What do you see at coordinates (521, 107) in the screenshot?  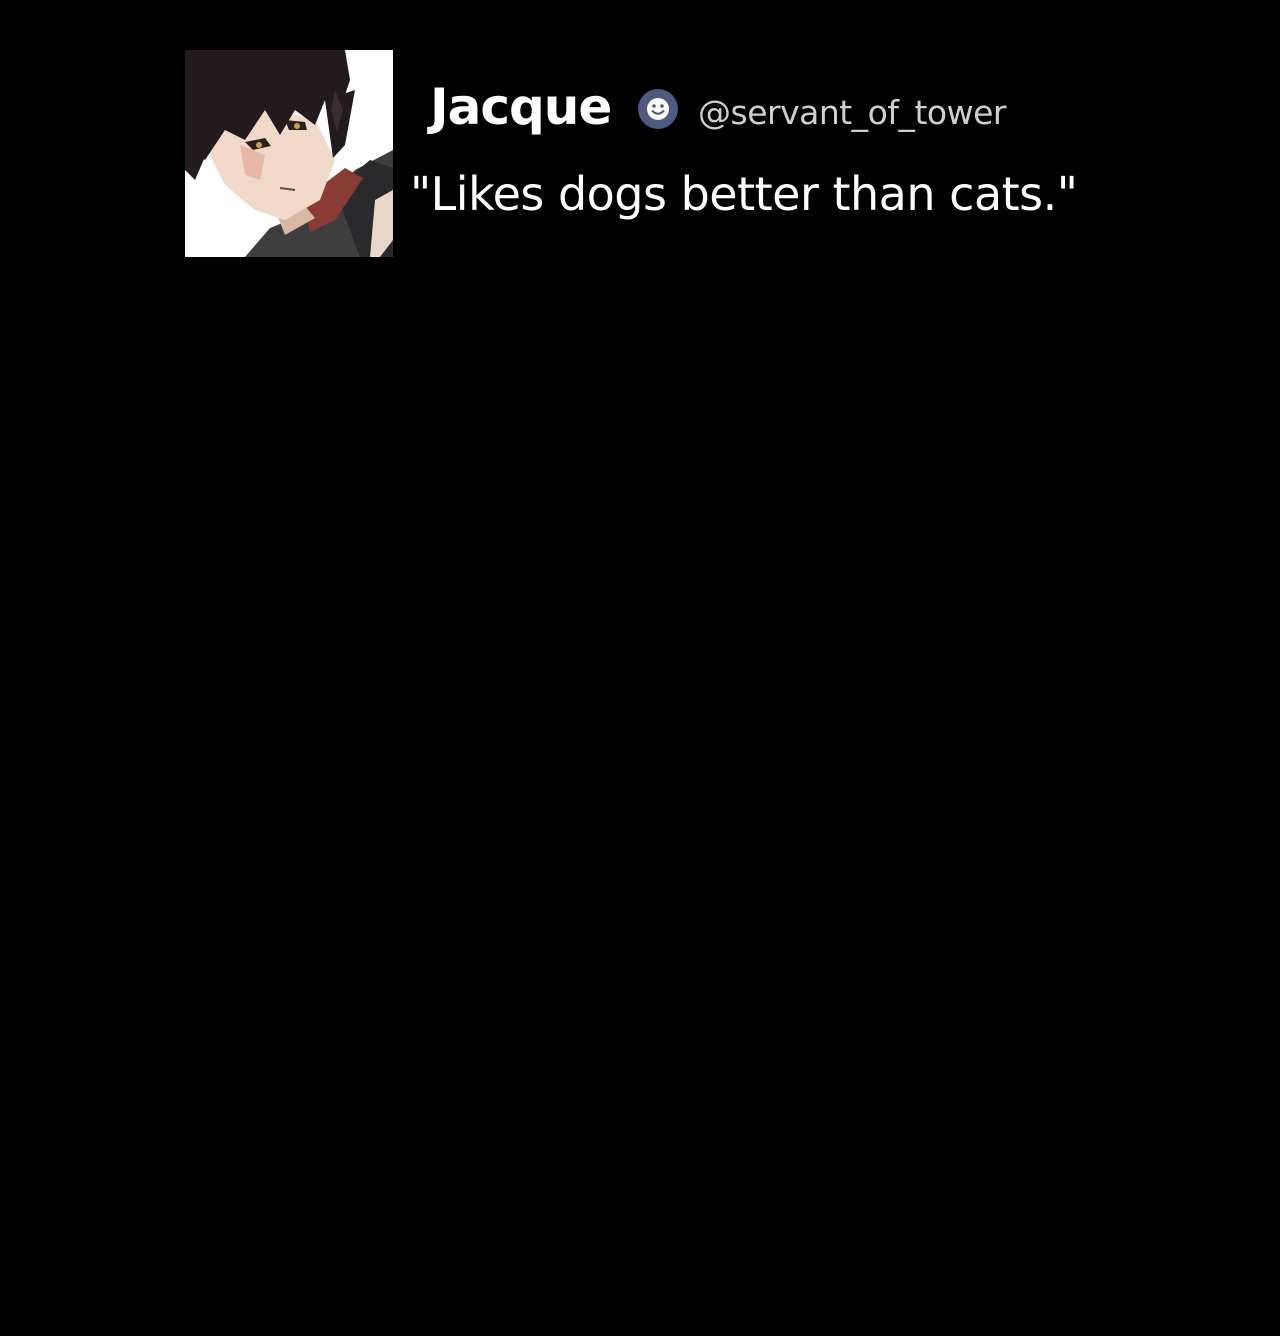 I see `display-name: Jacque` at bounding box center [521, 107].